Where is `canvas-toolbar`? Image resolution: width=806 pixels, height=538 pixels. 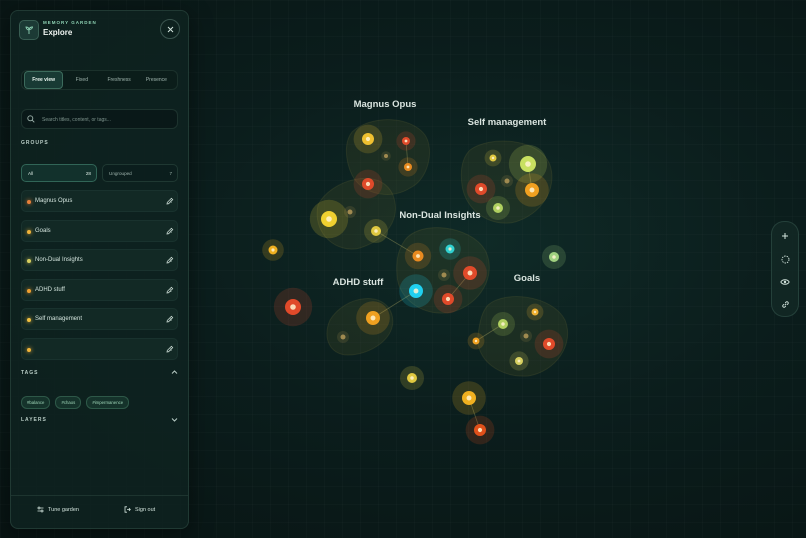
canvas-toolbar is located at coordinates (785, 269).